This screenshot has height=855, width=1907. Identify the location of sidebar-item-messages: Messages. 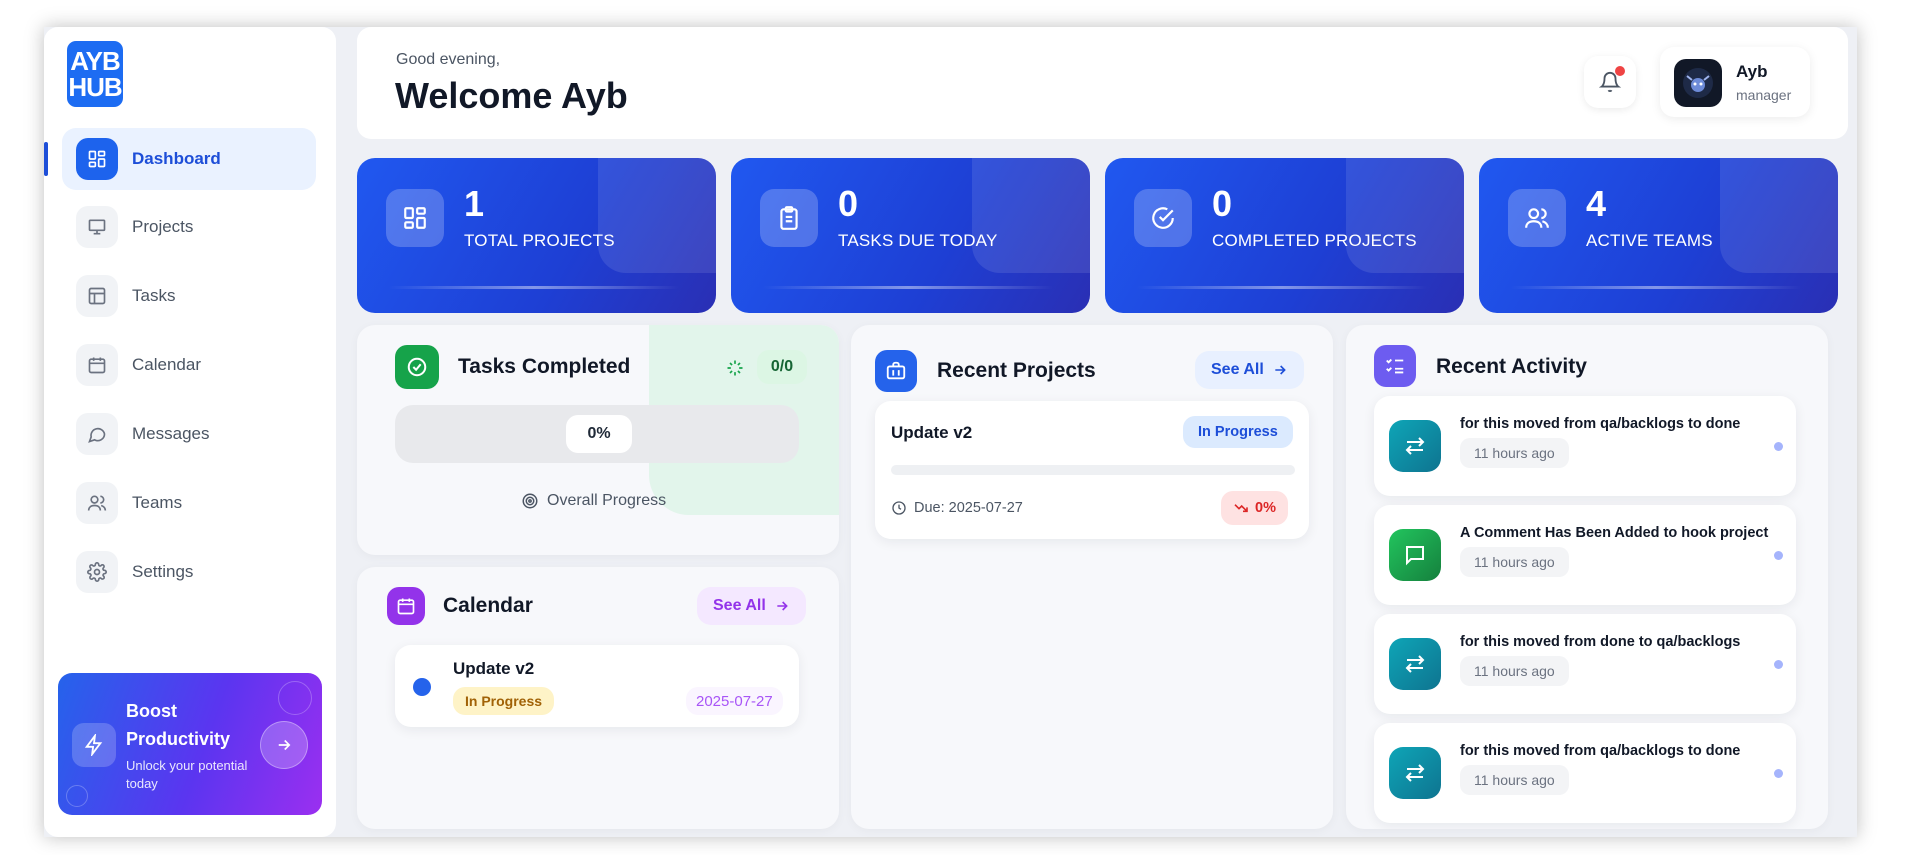
(189, 434).